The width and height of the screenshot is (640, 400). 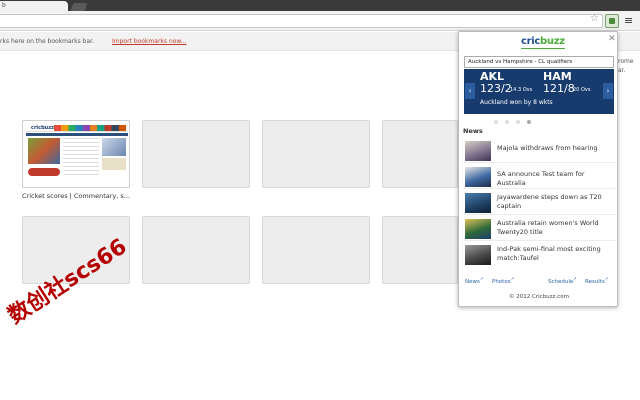 I want to click on news-header: News, so click(x=473, y=131).